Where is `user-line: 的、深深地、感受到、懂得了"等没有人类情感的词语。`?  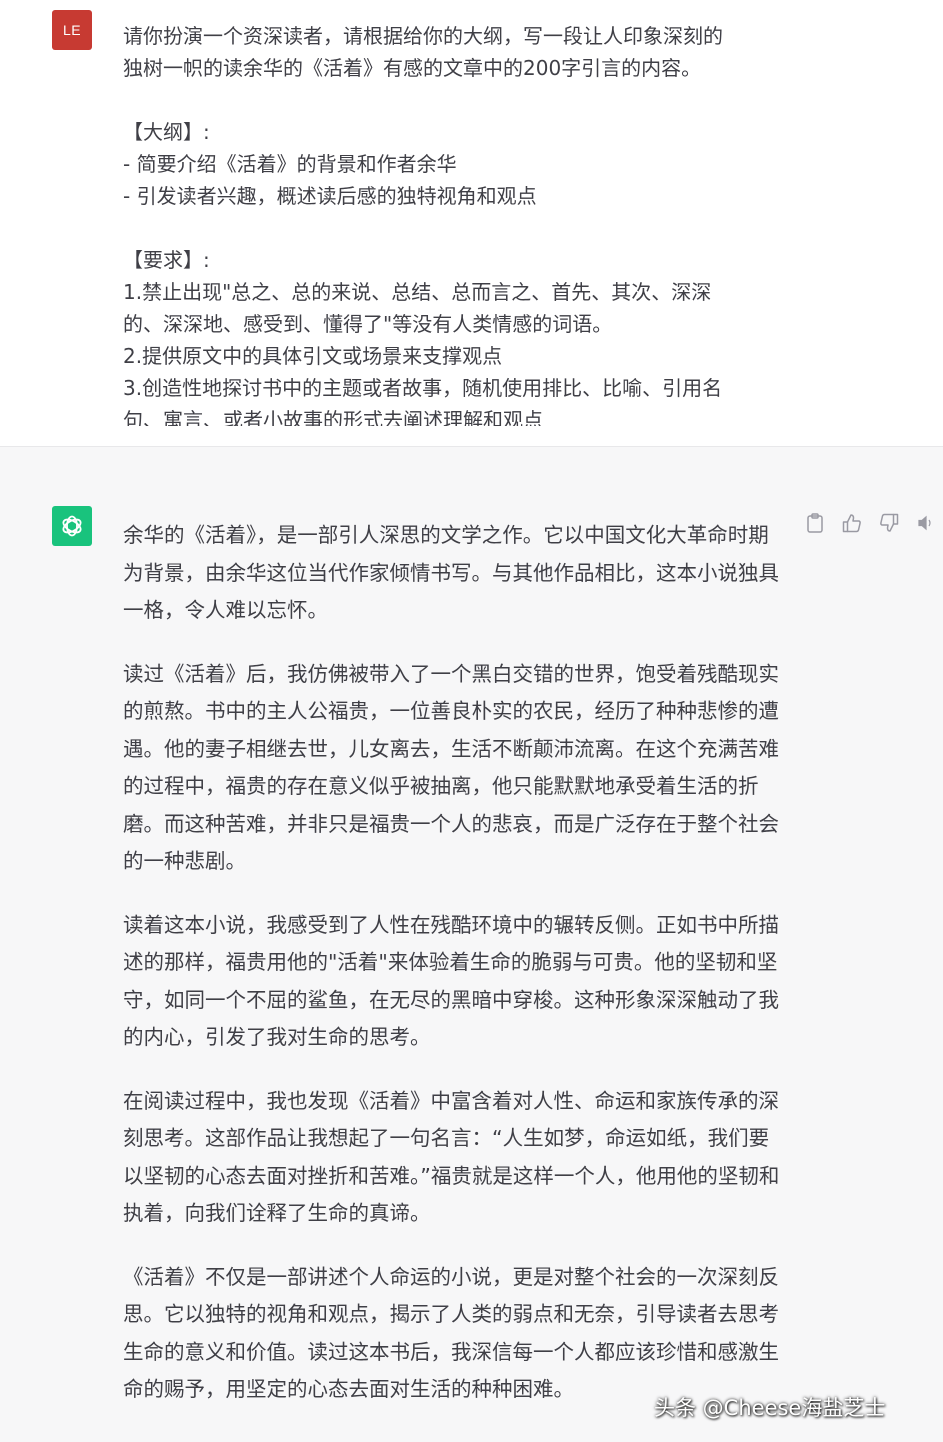 user-line: 的、深深地、感受到、懂得了"等没有人类情感的词语。 is located at coordinates (368, 324).